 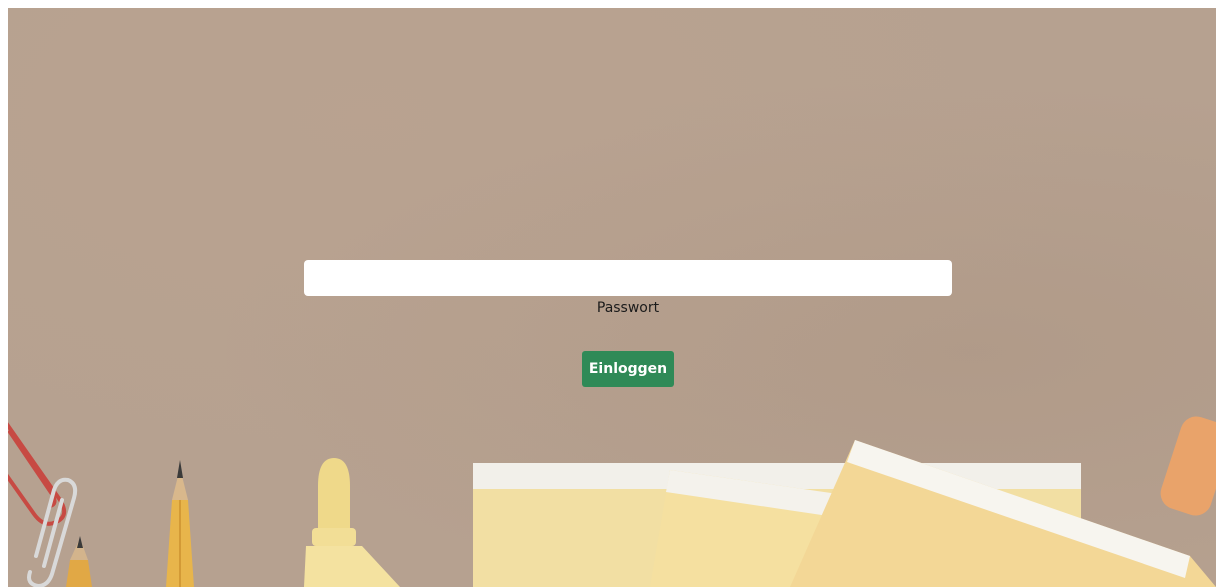 What do you see at coordinates (628, 278) in the screenshot?
I see `password-input` at bounding box center [628, 278].